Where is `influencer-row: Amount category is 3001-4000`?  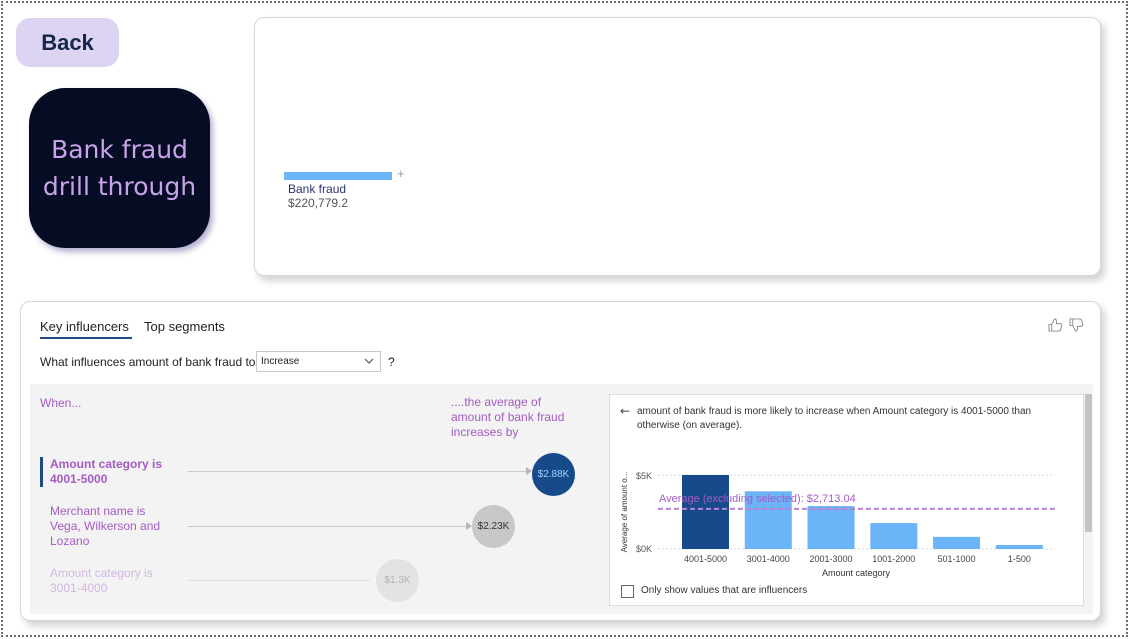
influencer-row: Amount category is 3001-4000 is located at coordinates (107, 581).